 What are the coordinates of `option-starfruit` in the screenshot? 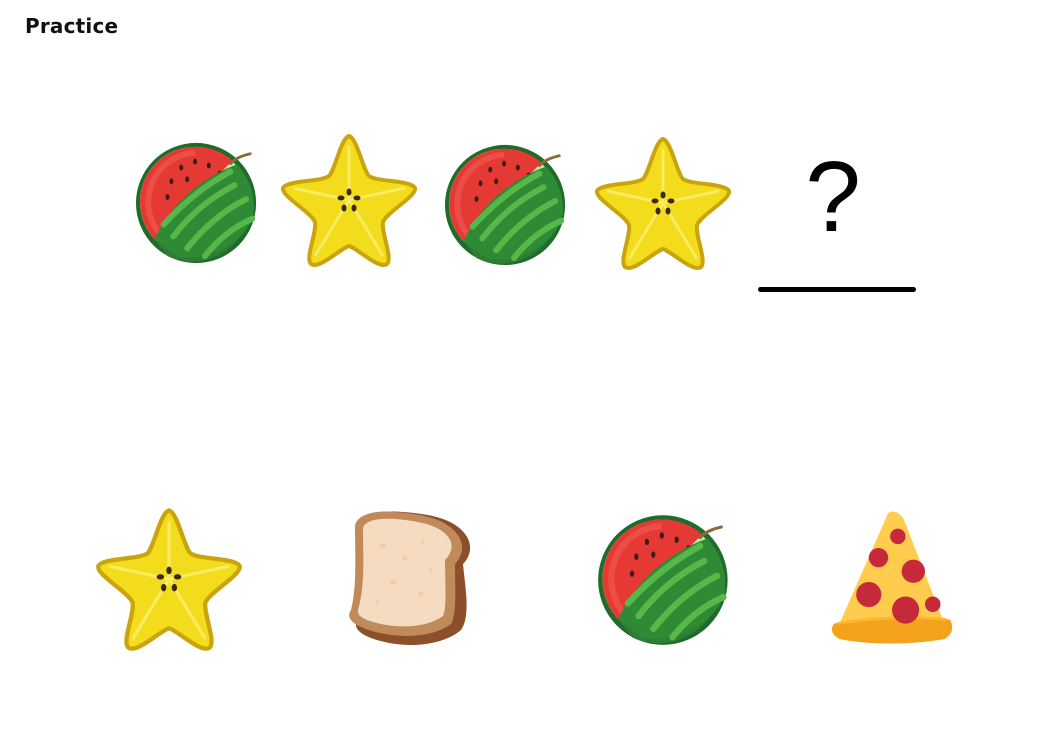 It's located at (169, 579).